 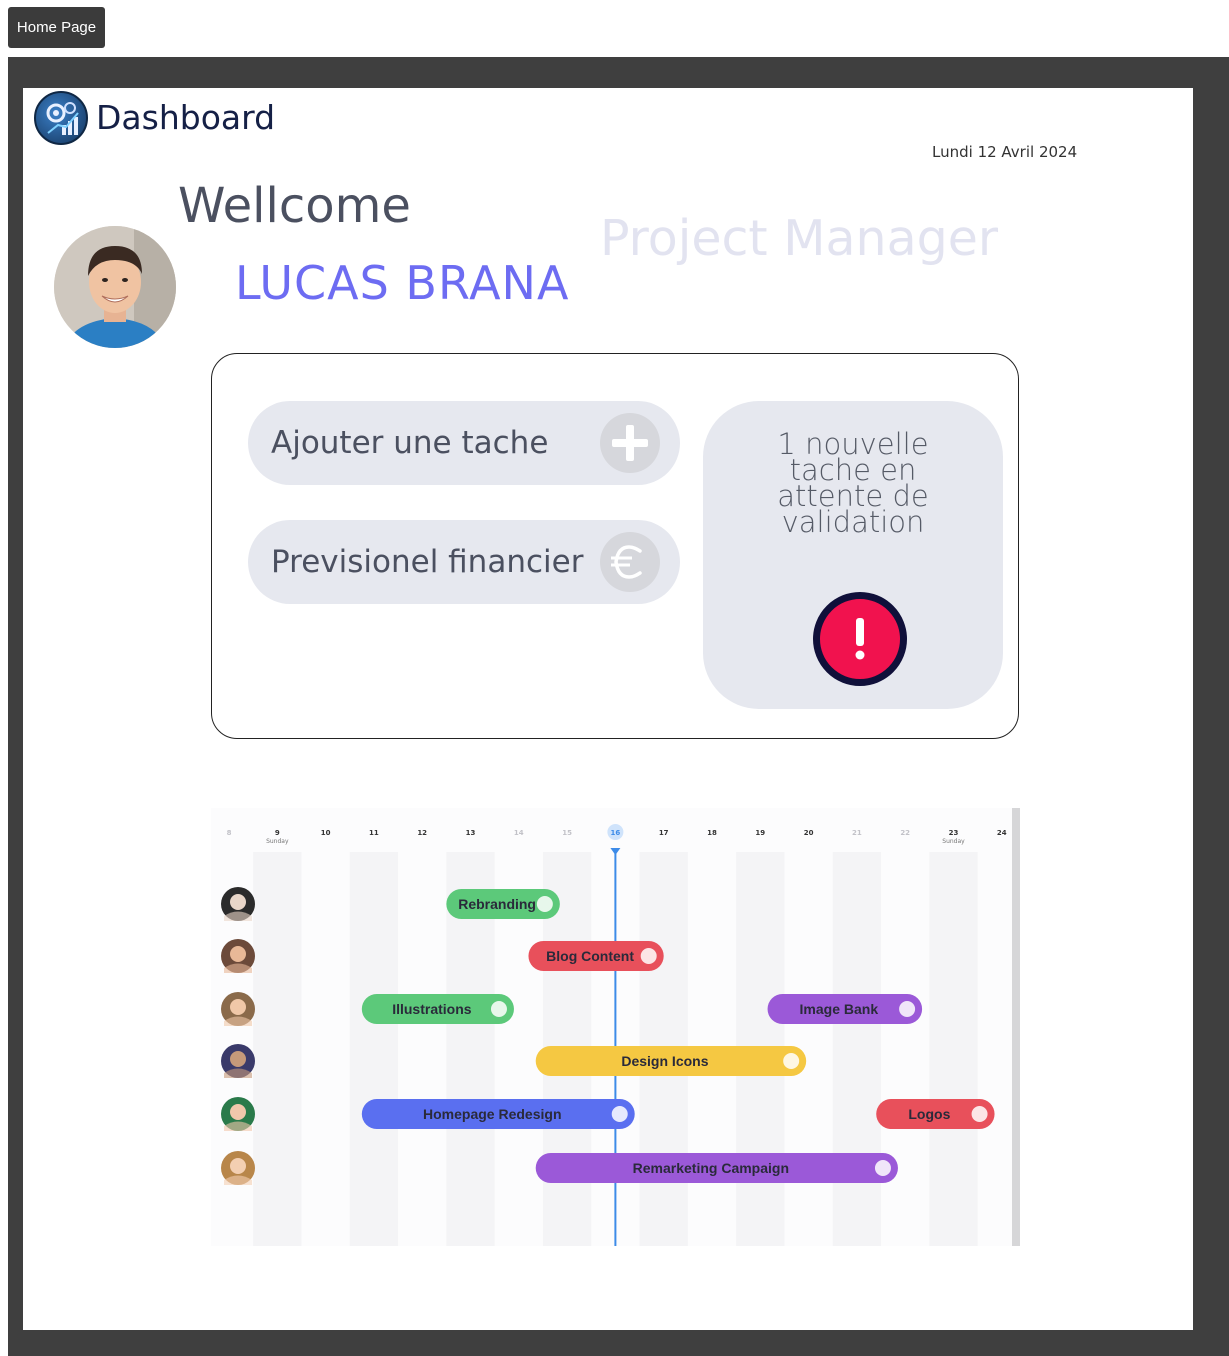 I want to click on gantt-day-label: 9, so click(x=277, y=833).